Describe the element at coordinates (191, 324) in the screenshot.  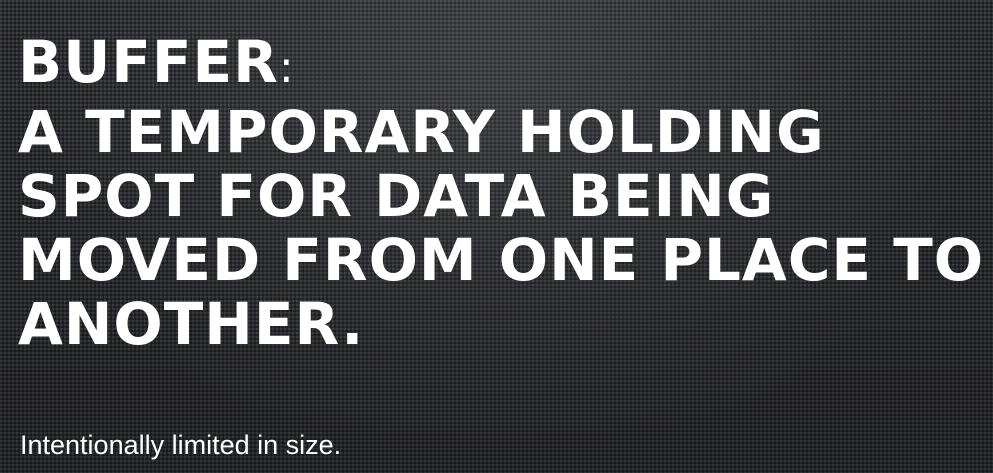
I see `definition-line-4: ANOTHER.` at that location.